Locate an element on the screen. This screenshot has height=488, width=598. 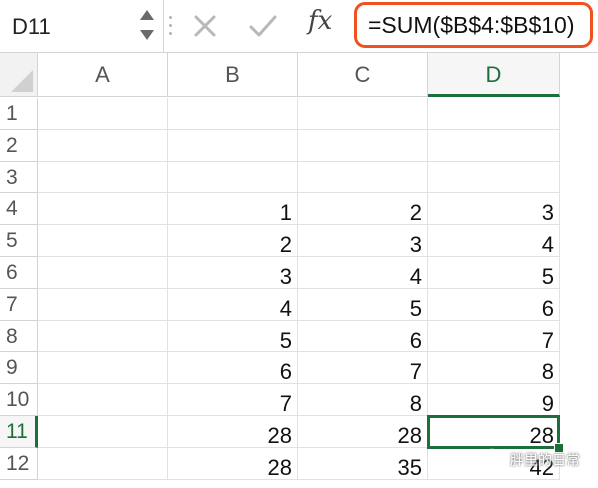
row-header-1: 1 is located at coordinates (19, 114).